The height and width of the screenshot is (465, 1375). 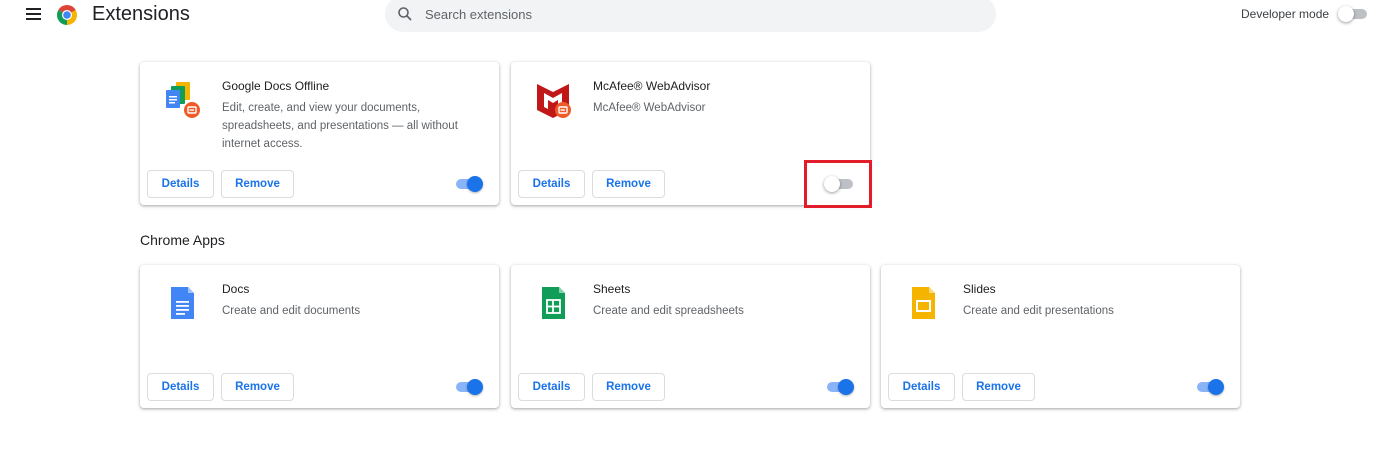 I want to click on extension-description: McAfee® WebAdvisor, so click(x=649, y=108).